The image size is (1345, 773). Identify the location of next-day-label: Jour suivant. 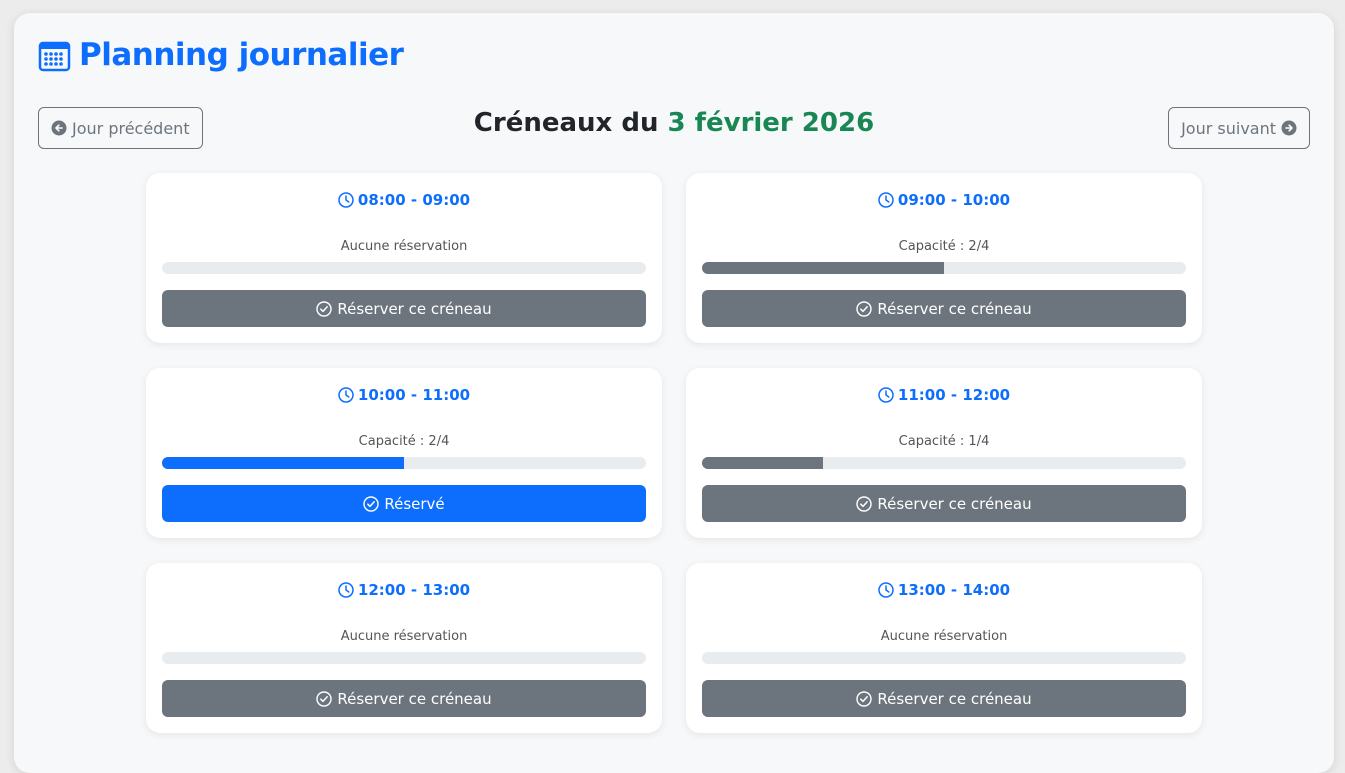
(1228, 128).